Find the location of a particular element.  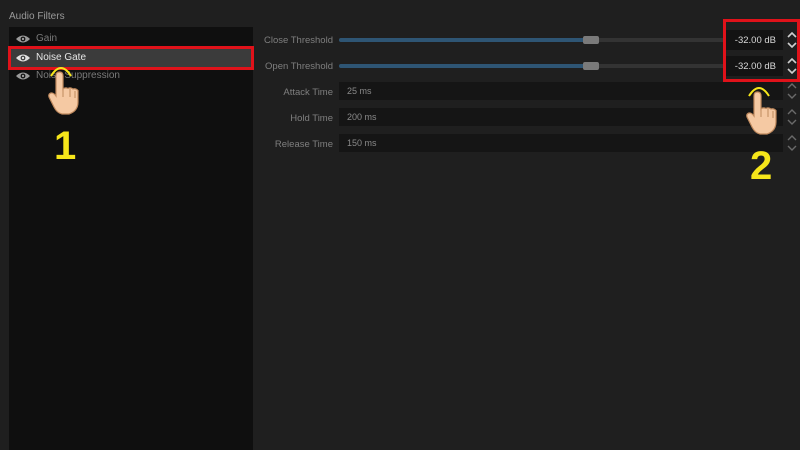

open-threshold-label: Open Threshold is located at coordinates (299, 66).